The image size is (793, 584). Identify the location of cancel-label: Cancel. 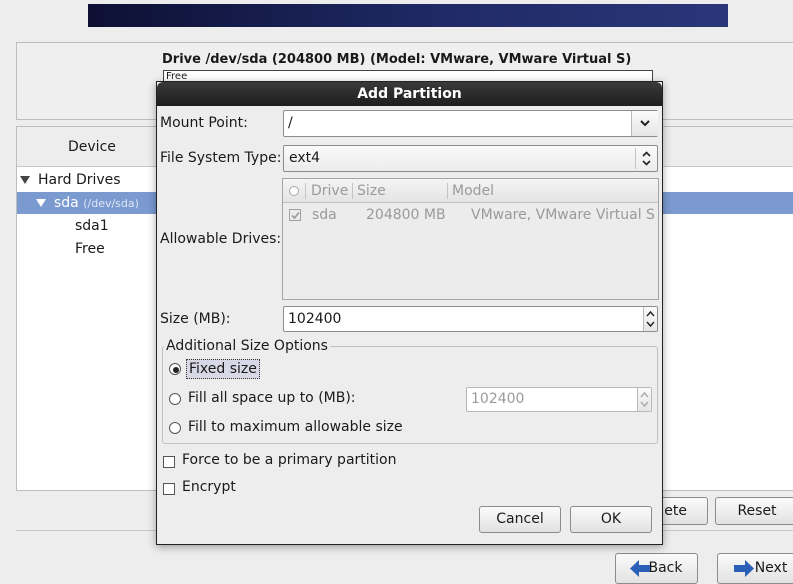
(520, 519).